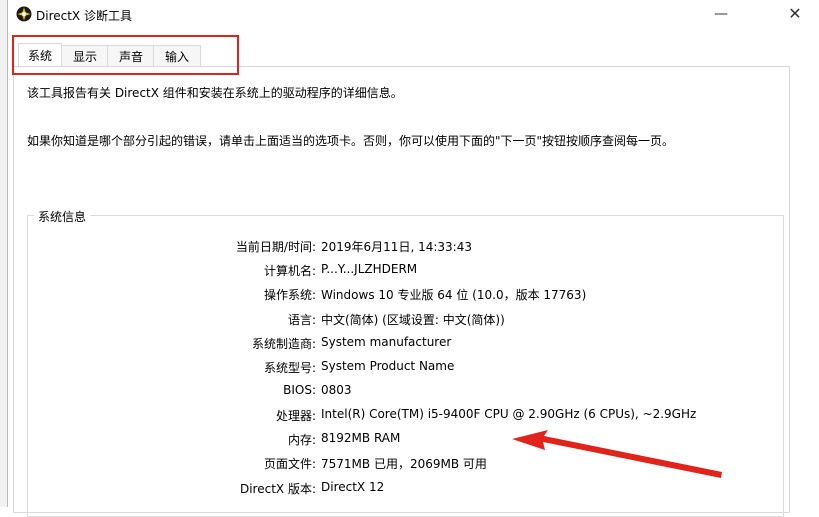 The image size is (819, 517). Describe the element at coordinates (84, 16) in the screenshot. I see `window-title: DirectX 诊断工具` at that location.